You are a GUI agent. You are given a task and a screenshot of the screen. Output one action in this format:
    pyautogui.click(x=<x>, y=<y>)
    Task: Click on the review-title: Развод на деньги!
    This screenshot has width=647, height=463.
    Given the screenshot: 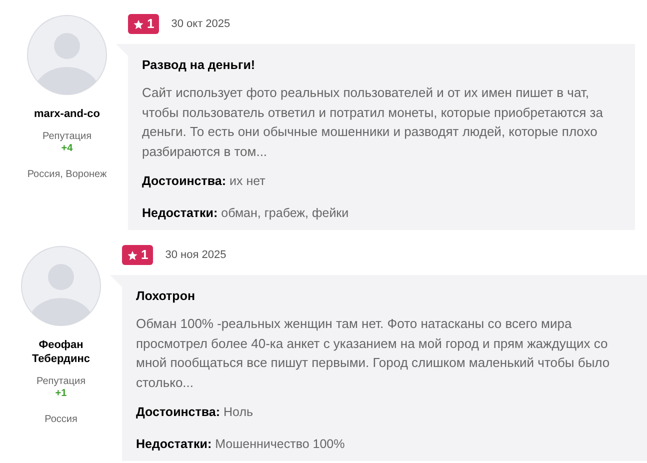 What is the action you would take?
    pyautogui.click(x=199, y=65)
    